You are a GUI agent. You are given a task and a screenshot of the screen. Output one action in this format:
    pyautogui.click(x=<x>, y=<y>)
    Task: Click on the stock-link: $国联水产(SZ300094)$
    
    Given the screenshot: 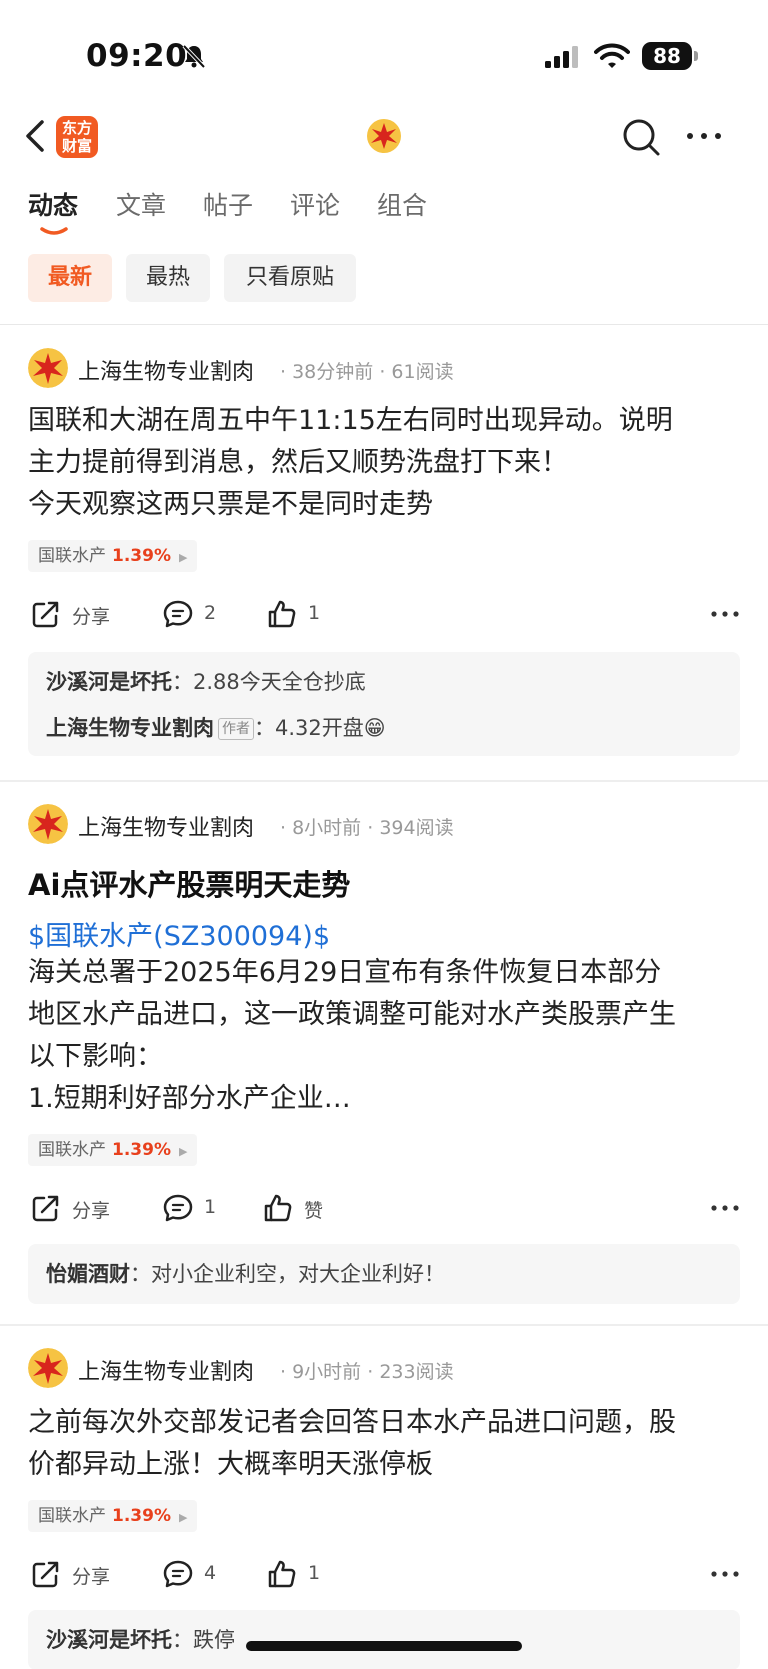 What is the action you would take?
    pyautogui.click(x=179, y=933)
    